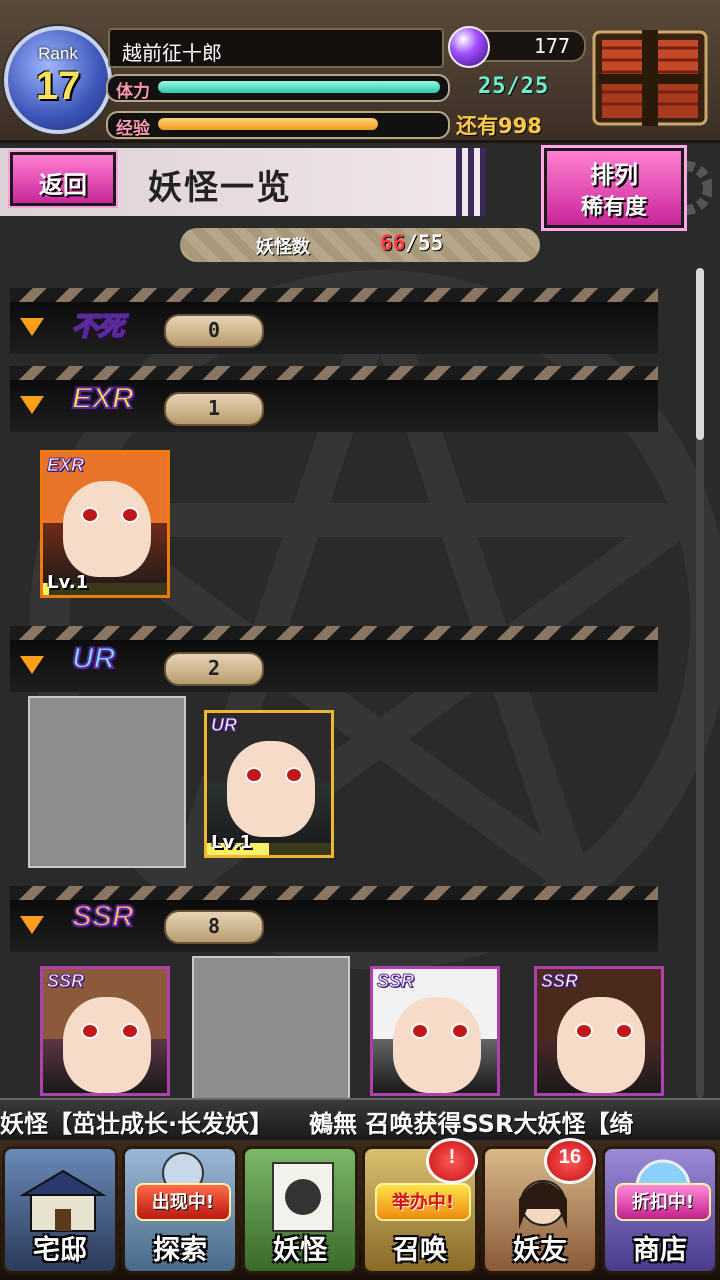  I want to click on yokai-card: UR Lv.1, so click(269, 784).